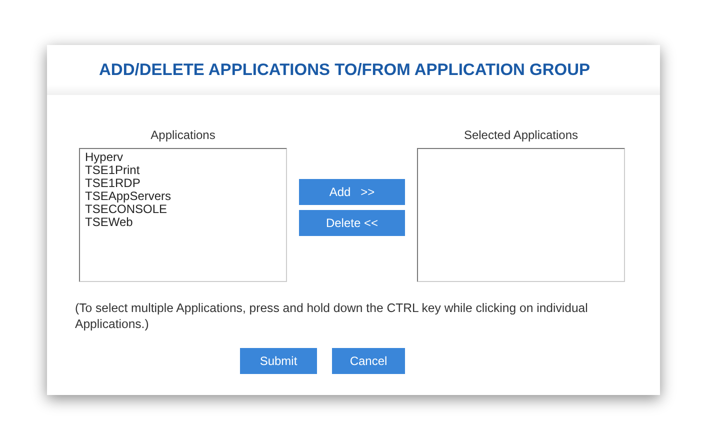 Image resolution: width=705 pixels, height=442 pixels. I want to click on list-option: TSECONSOLE, so click(183, 209).